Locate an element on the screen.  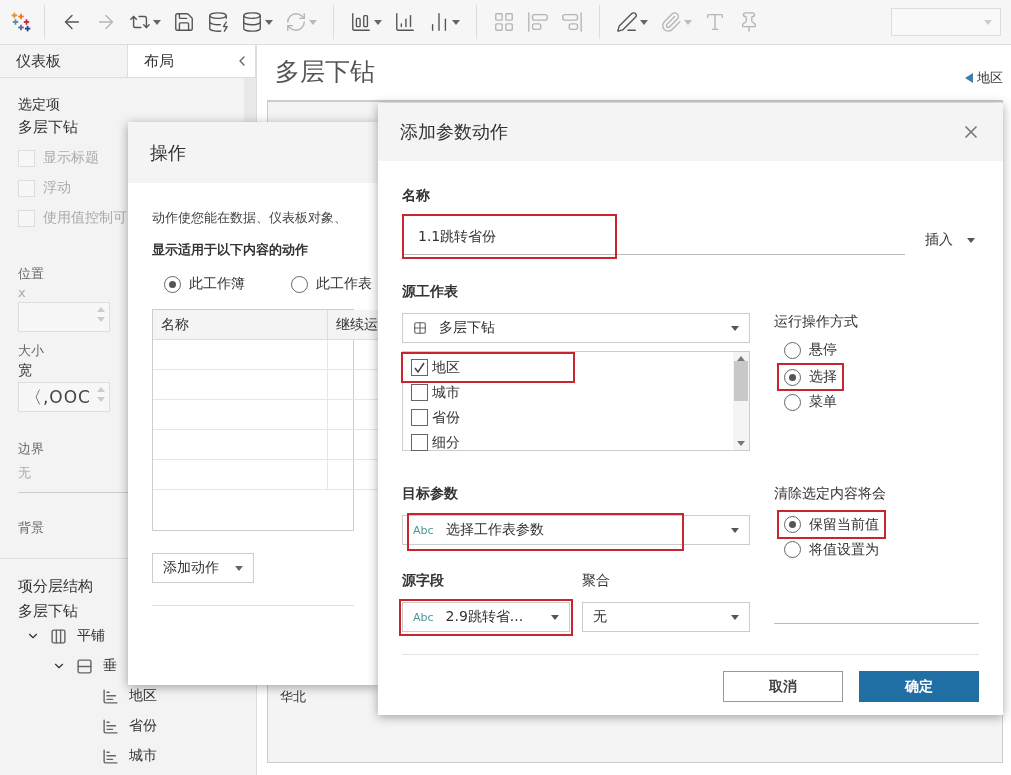
sheet-label: 省份 is located at coordinates (446, 417).